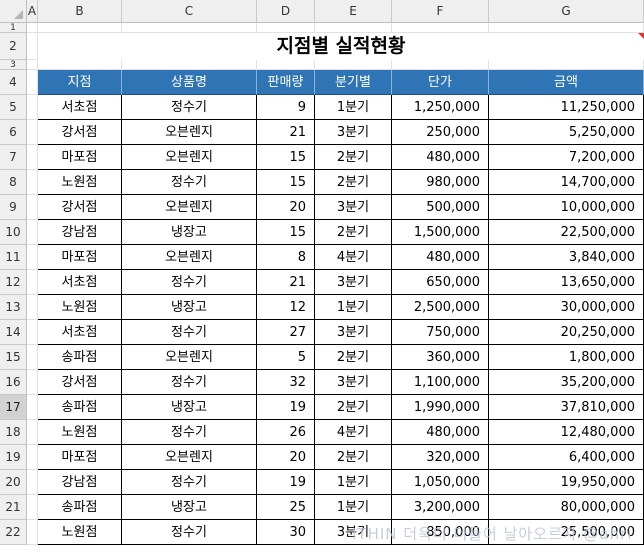 This screenshot has height=559, width=644. What do you see at coordinates (13, 332) in the screenshot?
I see `row-header-14: 14` at bounding box center [13, 332].